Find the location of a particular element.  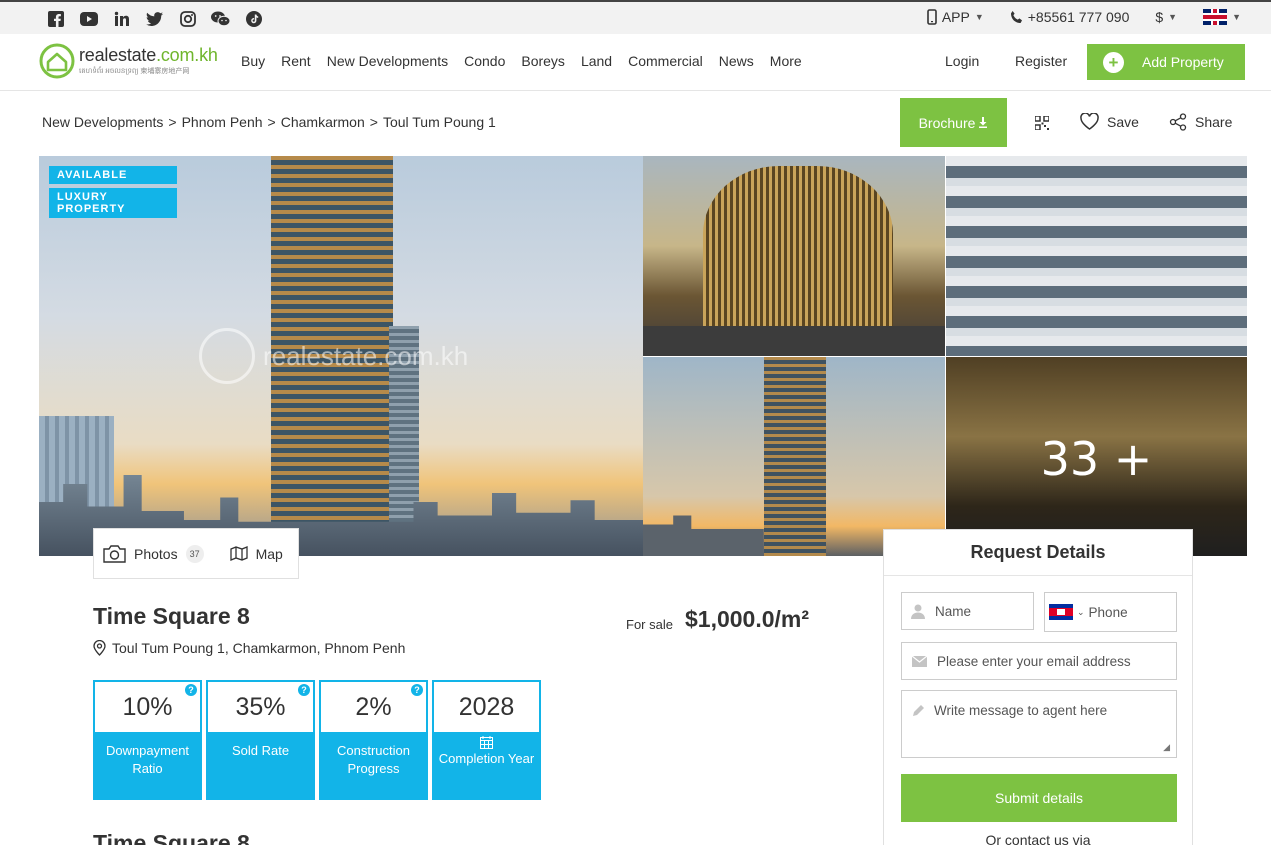

name-field: Name is located at coordinates (967, 611).